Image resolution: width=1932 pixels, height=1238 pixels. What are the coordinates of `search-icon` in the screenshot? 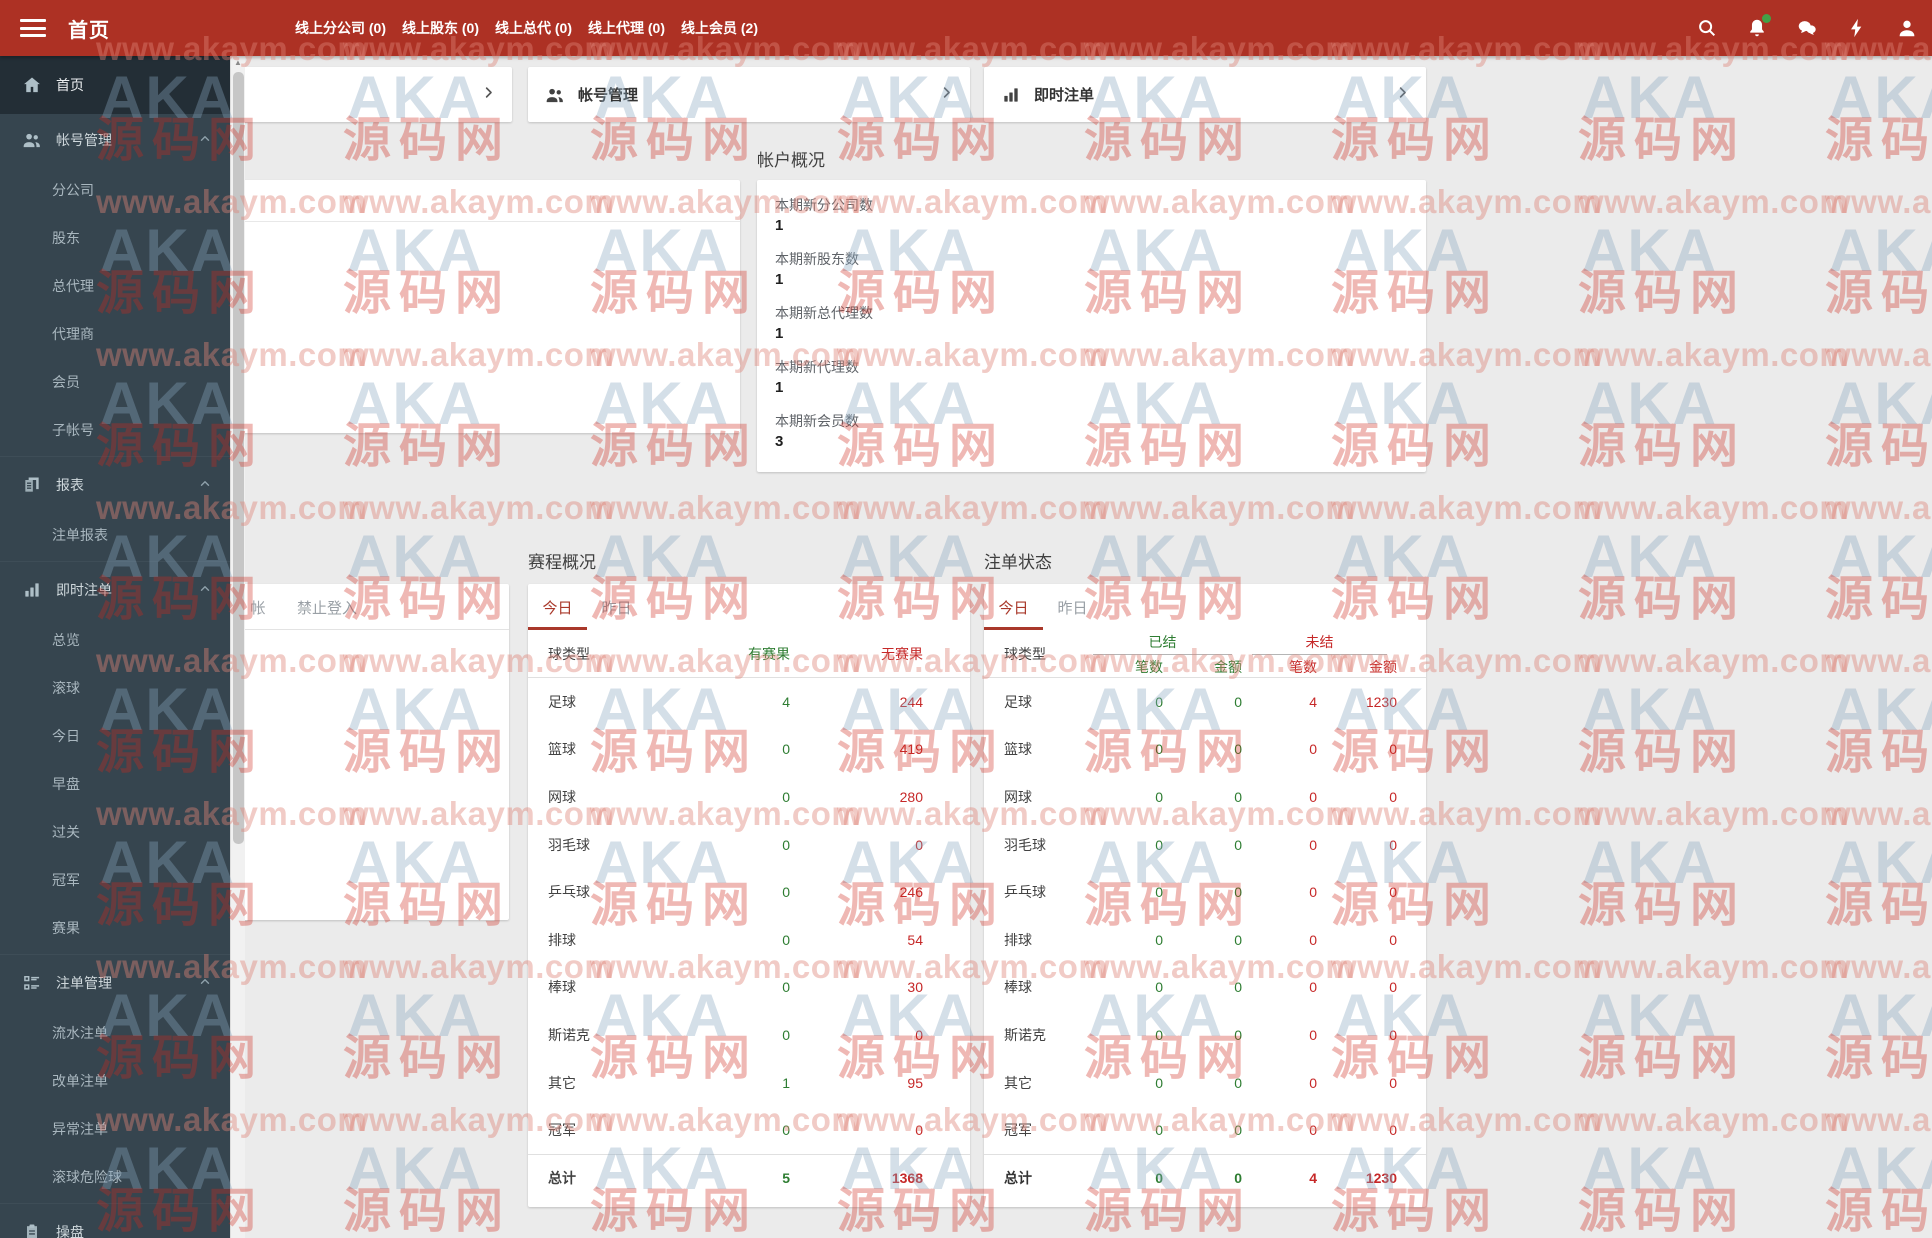 It's located at (1707, 28).